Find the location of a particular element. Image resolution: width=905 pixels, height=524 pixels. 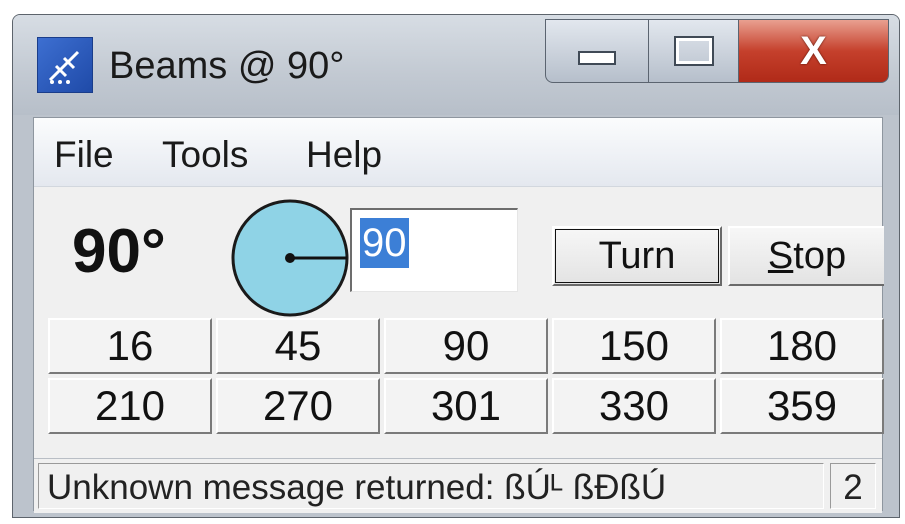

stop-button: Stop is located at coordinates (806, 256).